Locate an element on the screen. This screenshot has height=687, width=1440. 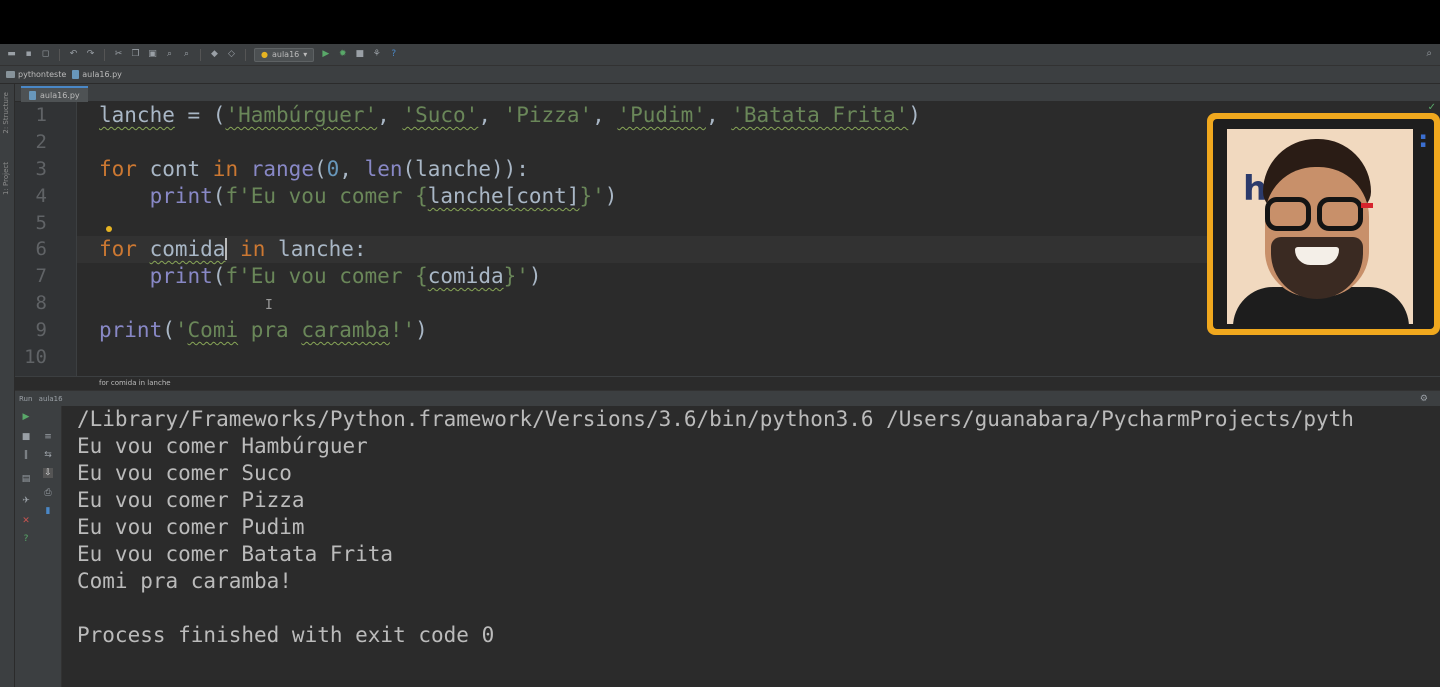
nav-file: aula16.py is located at coordinates (97, 74).